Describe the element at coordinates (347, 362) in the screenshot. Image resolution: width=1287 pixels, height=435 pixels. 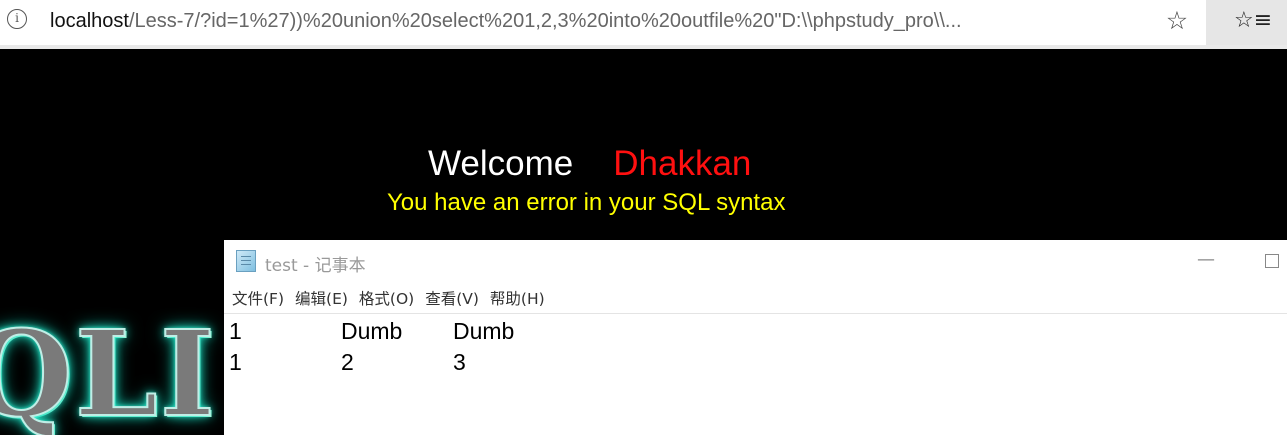
I see `text-cell: 2` at that location.